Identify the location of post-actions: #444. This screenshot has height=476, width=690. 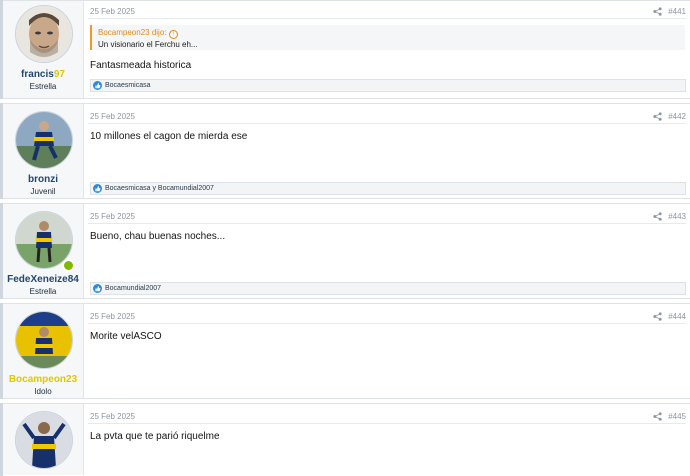
(669, 316).